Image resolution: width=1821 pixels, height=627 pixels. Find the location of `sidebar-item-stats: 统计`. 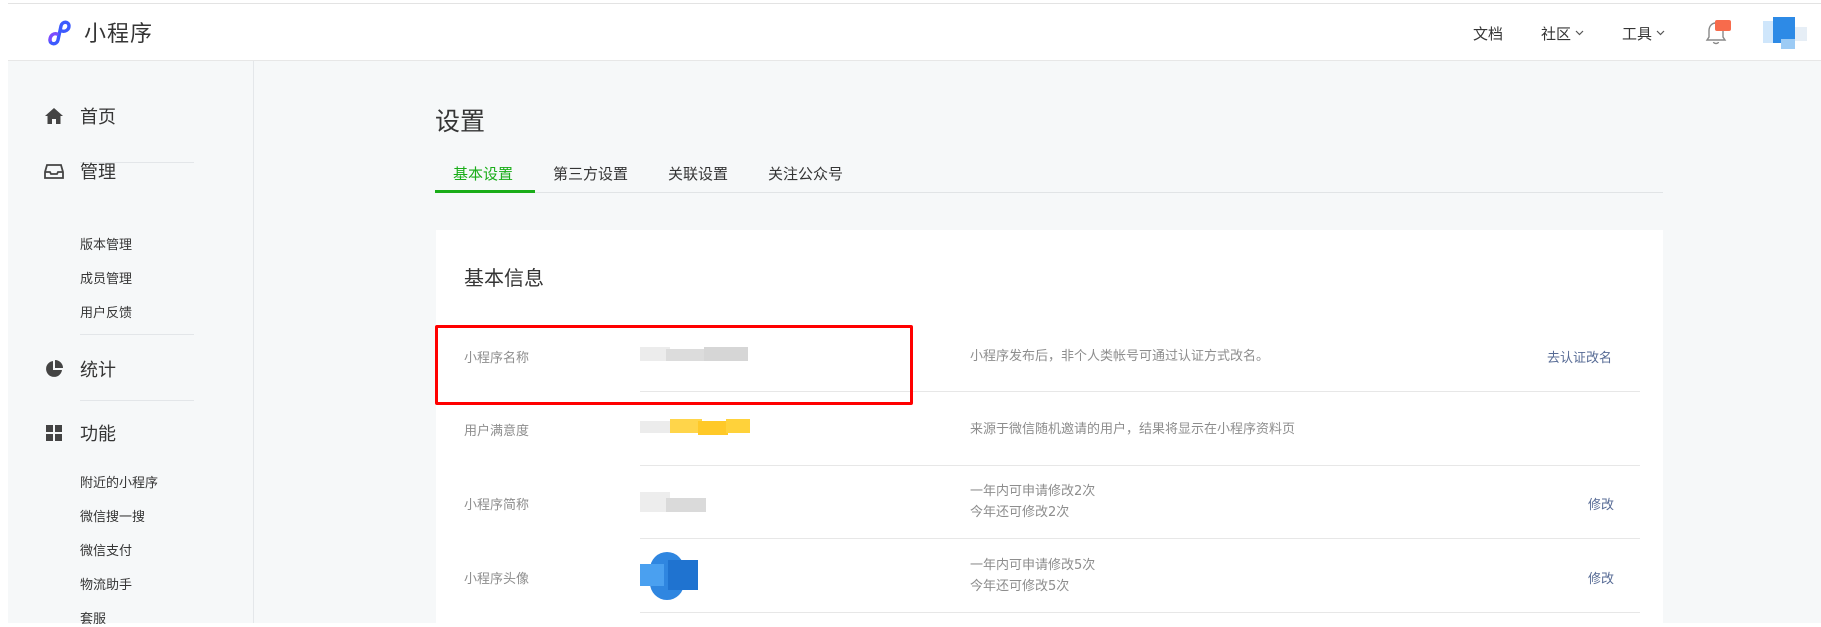

sidebar-item-stats: 统计 is located at coordinates (80, 369).